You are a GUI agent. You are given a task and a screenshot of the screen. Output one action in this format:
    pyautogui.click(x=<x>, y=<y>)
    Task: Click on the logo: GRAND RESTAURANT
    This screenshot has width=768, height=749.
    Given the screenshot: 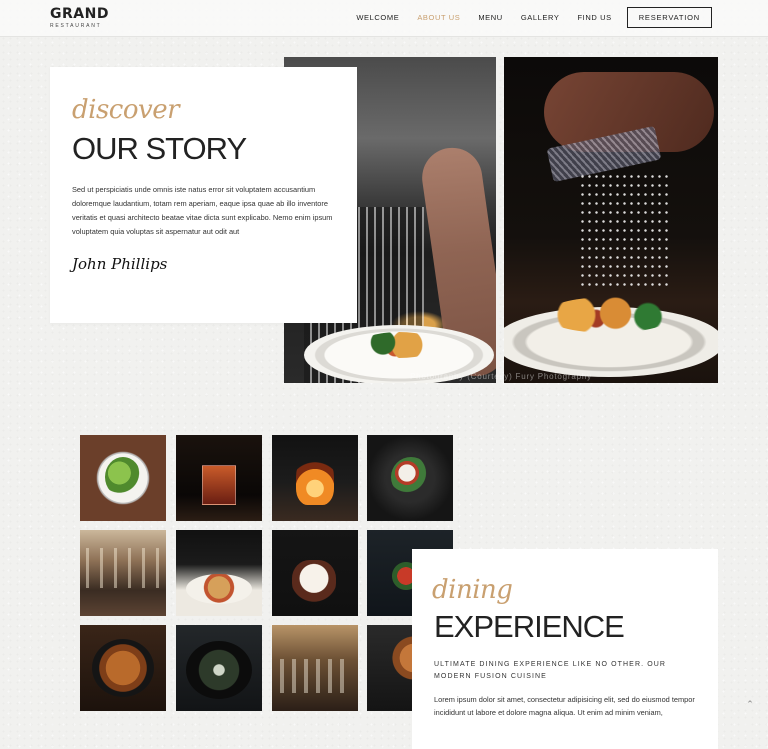 What is the action you would take?
    pyautogui.click(x=79, y=18)
    